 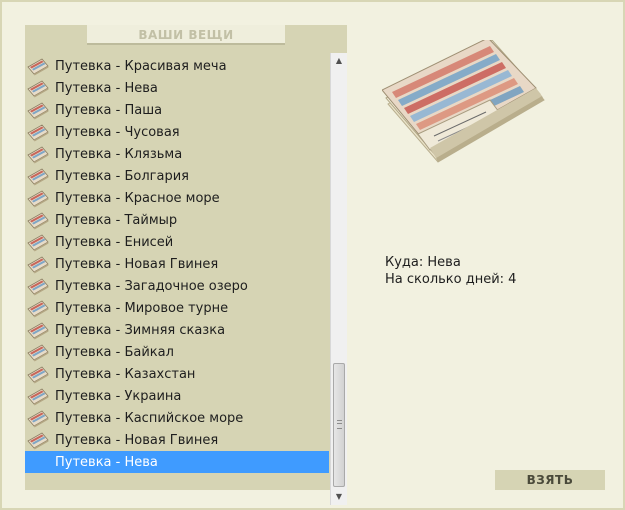 I want to click on list-item-label: Путевка - Загадочное озеро, so click(x=151, y=286).